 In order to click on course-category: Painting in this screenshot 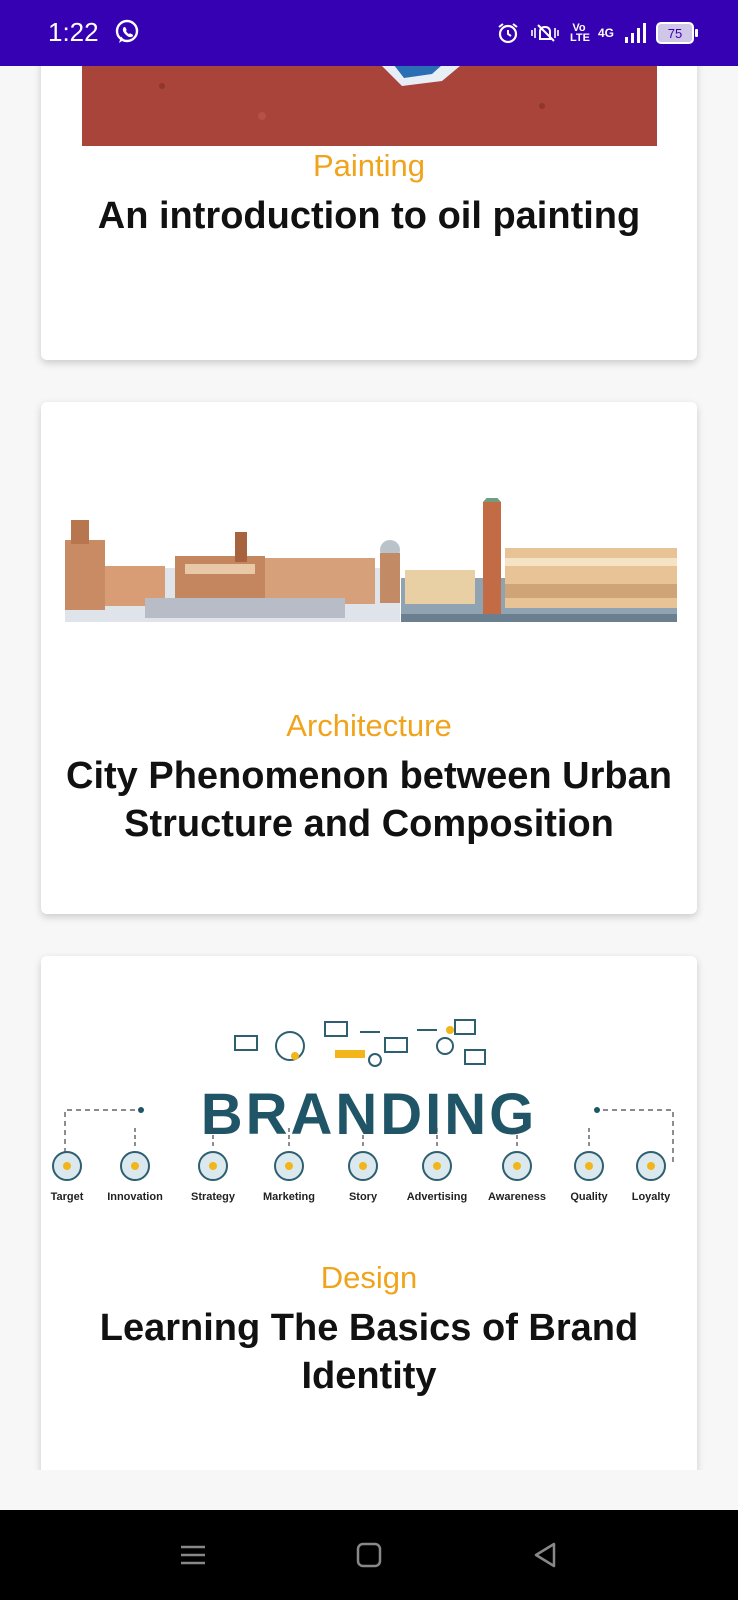, I will do `click(369, 165)`.